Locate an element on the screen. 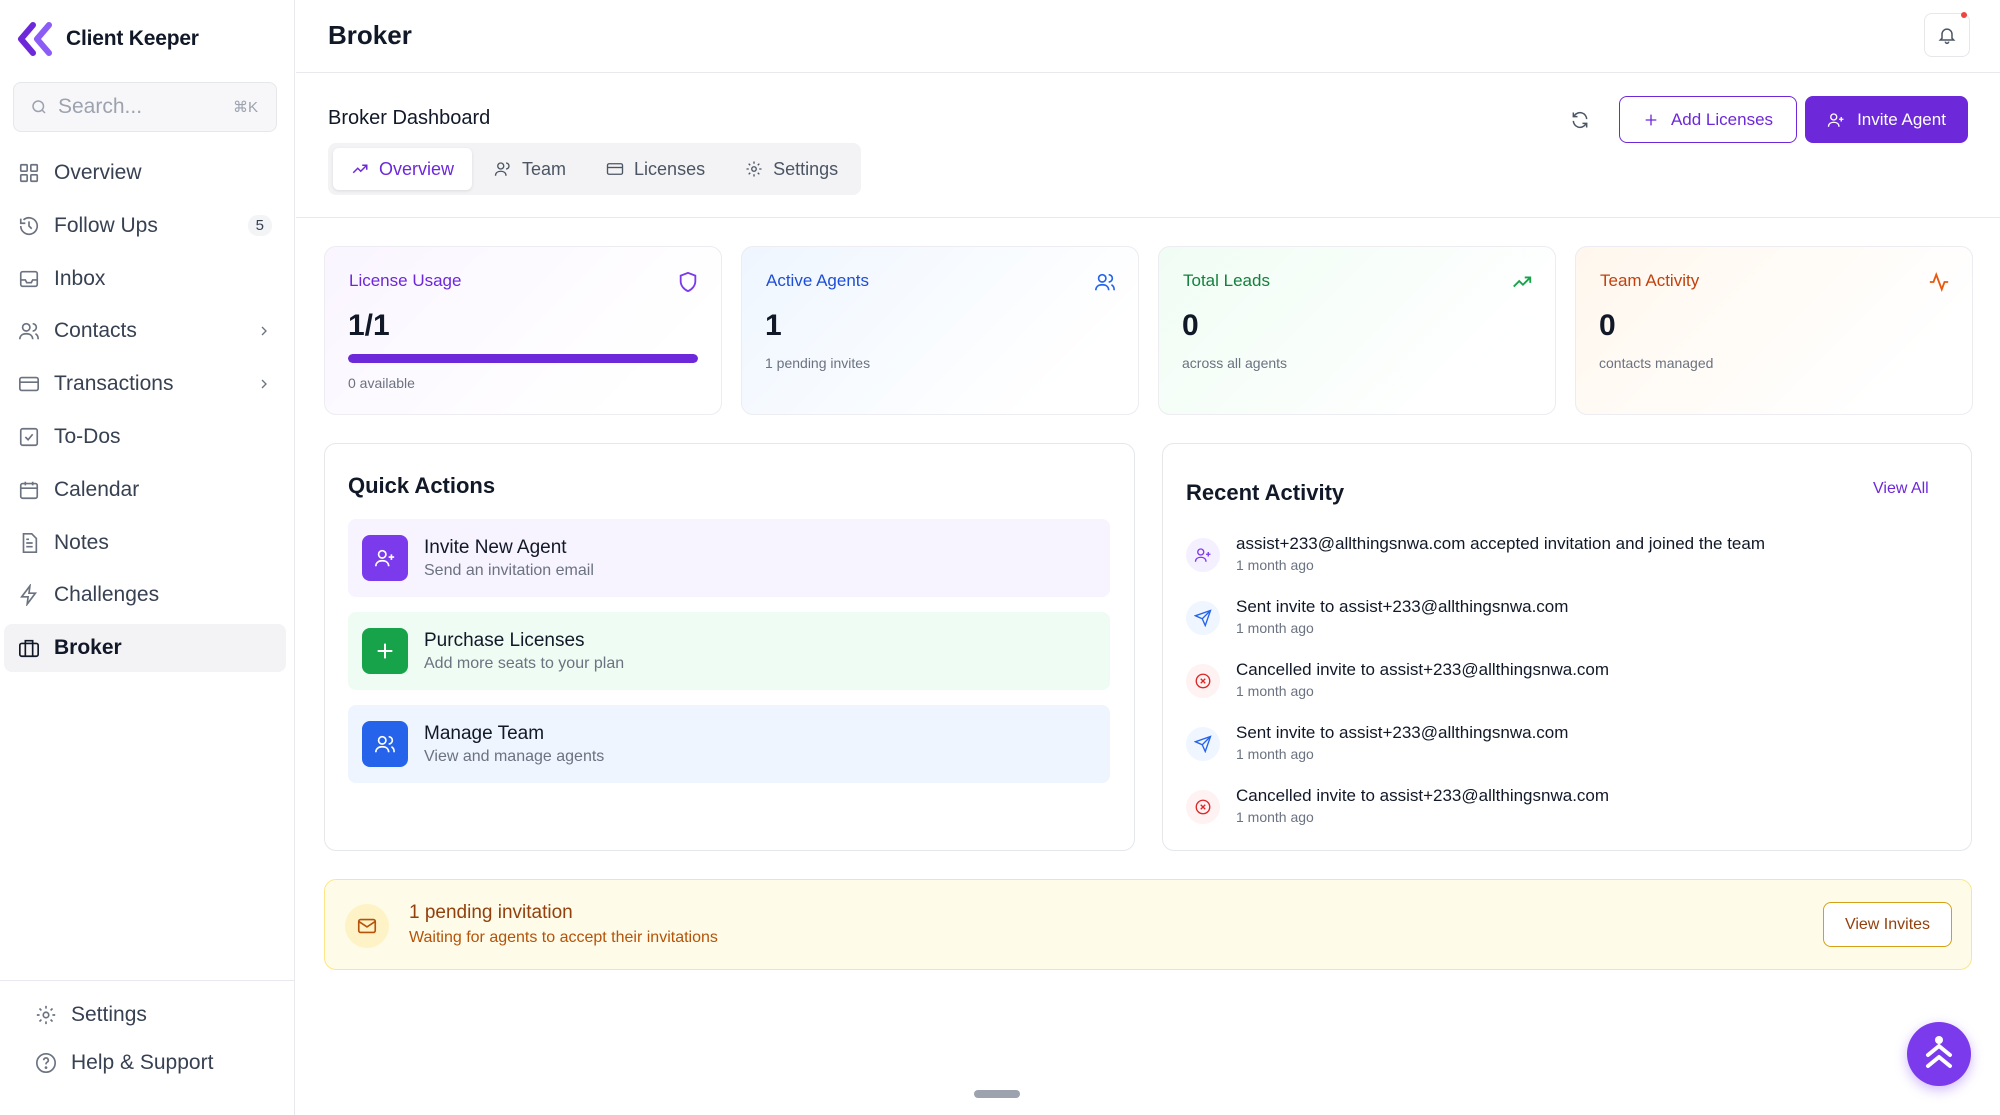 Image resolution: width=2000 pixels, height=1115 pixels. sidebar-item-transactions: Transactions is located at coordinates (145, 384).